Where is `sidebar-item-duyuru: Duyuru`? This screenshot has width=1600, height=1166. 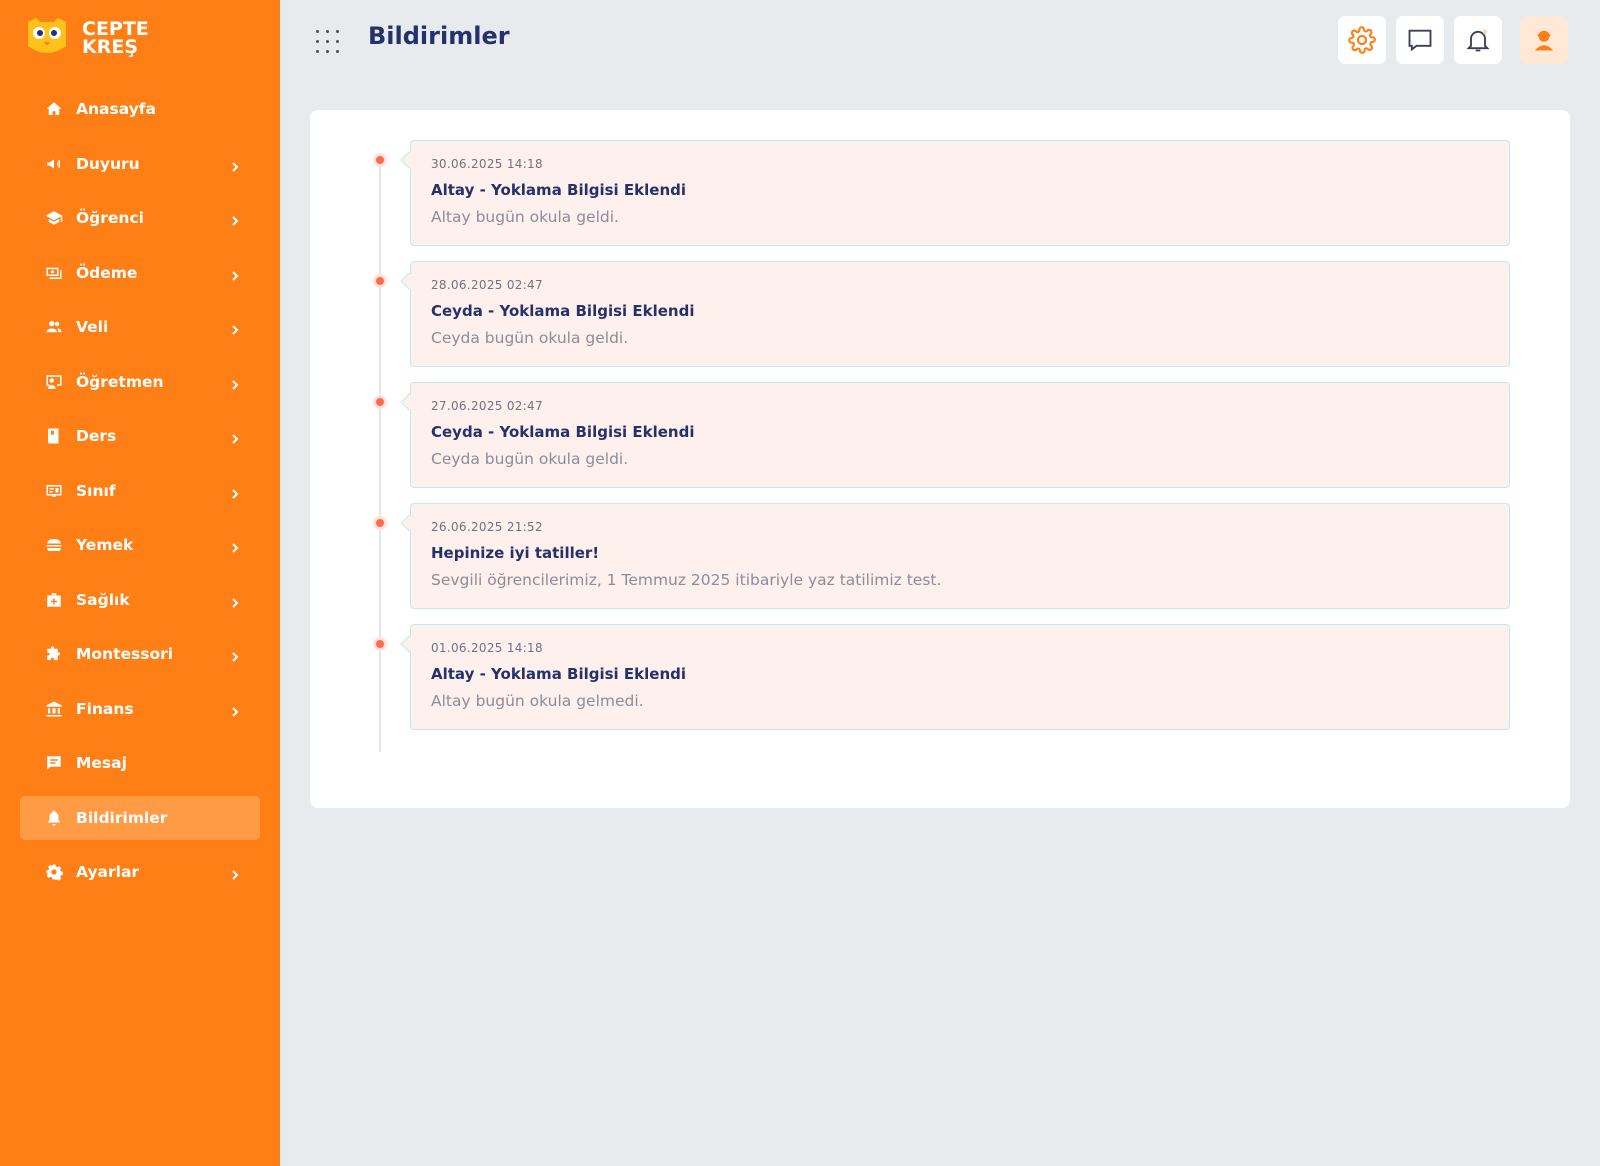
sidebar-item-duyuru: Duyuru is located at coordinates (140, 164).